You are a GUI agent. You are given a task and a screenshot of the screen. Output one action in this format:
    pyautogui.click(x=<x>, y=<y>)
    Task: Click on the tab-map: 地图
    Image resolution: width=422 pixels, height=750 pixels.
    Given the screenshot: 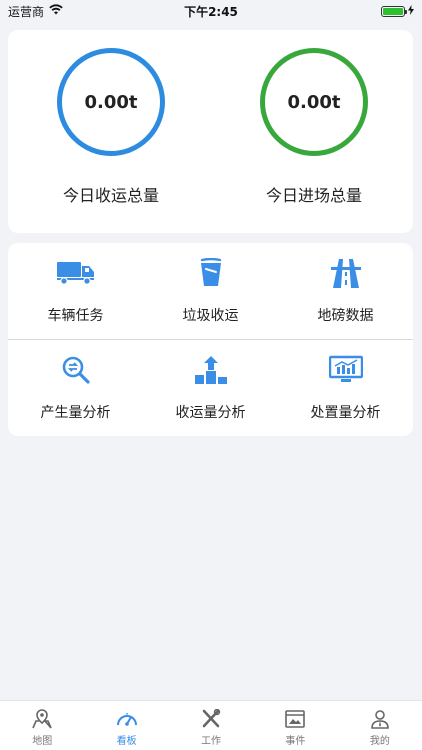 What is the action you would take?
    pyautogui.click(x=42, y=725)
    